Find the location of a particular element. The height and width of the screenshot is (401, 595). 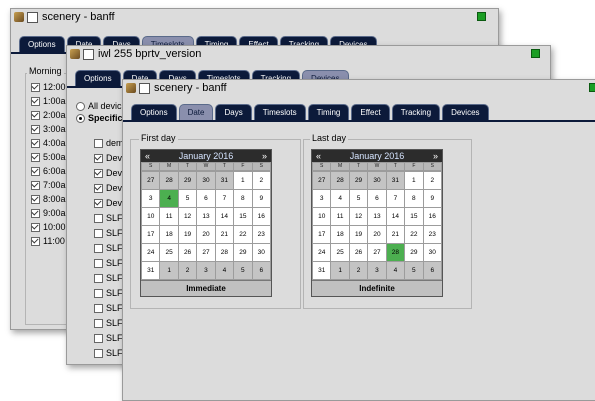

window3-tab-timeslots: Timeslots is located at coordinates (279, 112).